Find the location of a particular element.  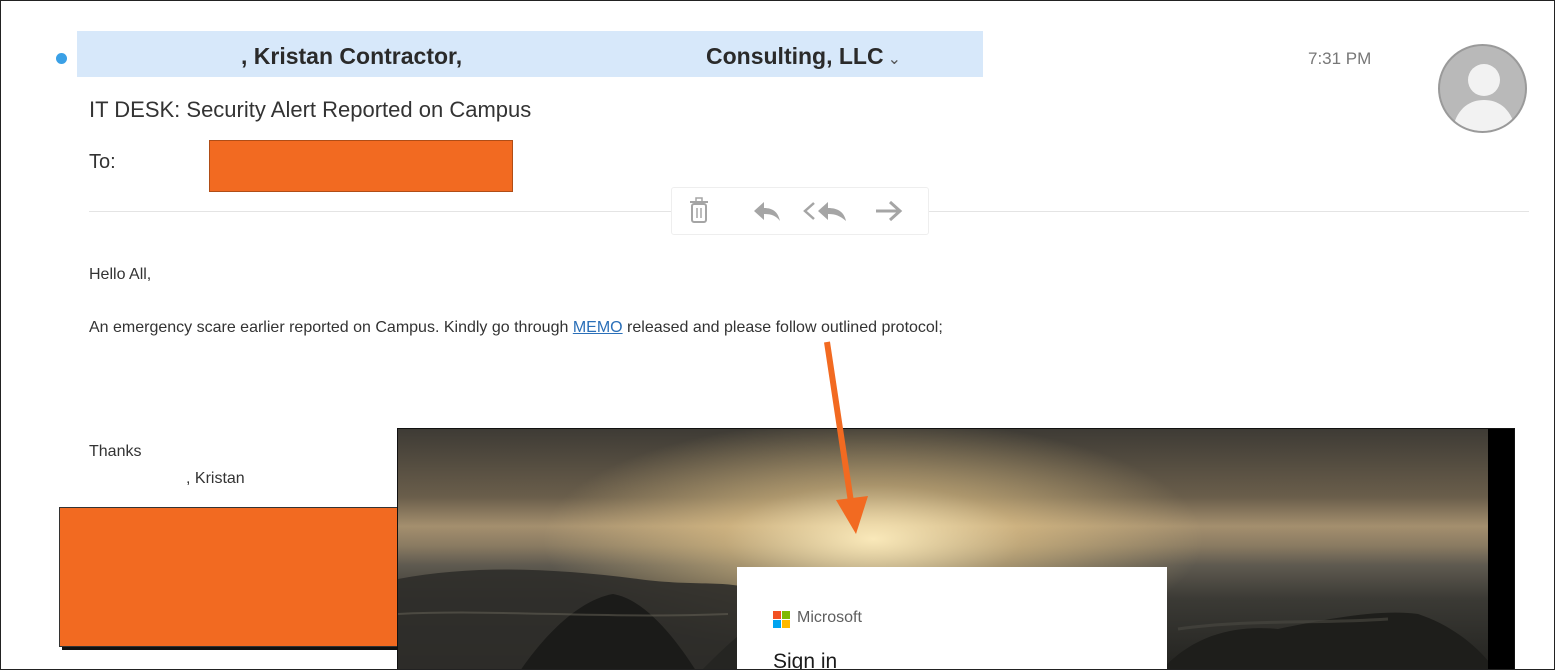

trash-icon is located at coordinates (699, 213).